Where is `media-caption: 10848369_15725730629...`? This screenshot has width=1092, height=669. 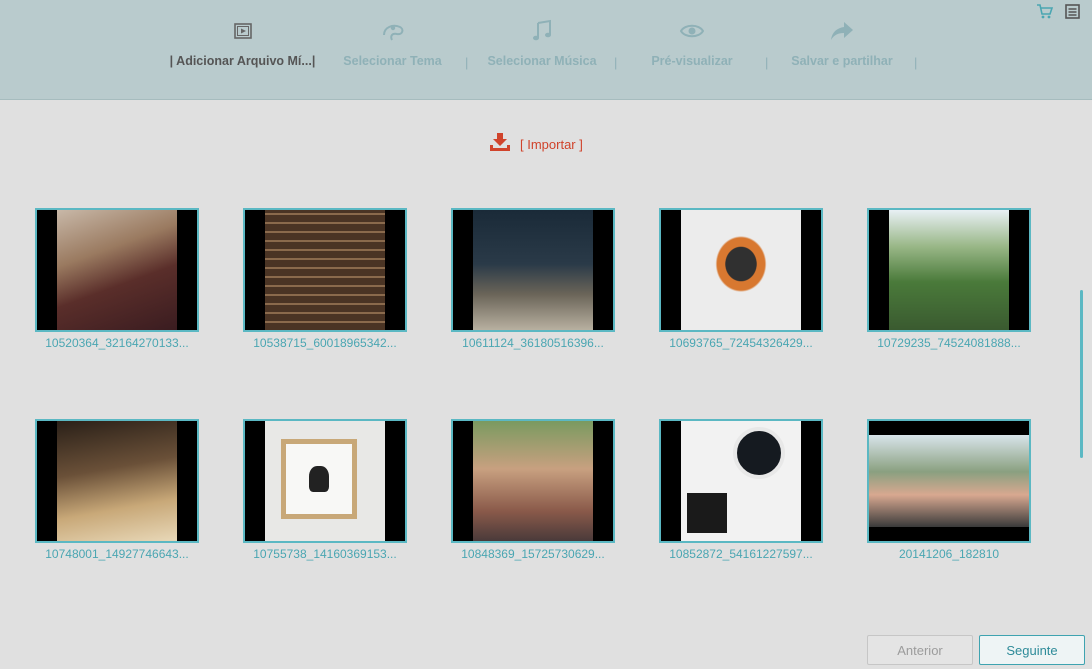
media-caption: 10848369_15725730629... is located at coordinates (533, 554).